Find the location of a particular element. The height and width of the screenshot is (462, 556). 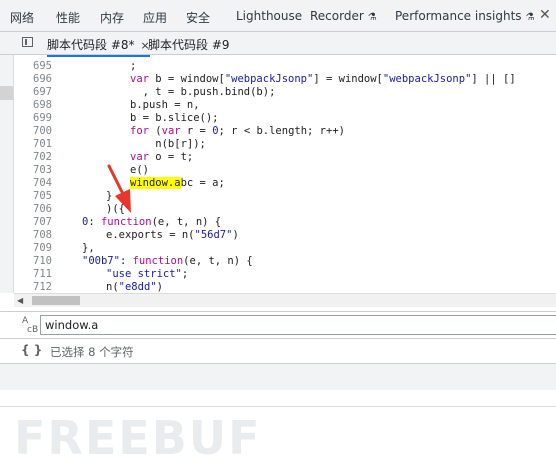

match-case-icon: AcB is located at coordinates (30, 326).